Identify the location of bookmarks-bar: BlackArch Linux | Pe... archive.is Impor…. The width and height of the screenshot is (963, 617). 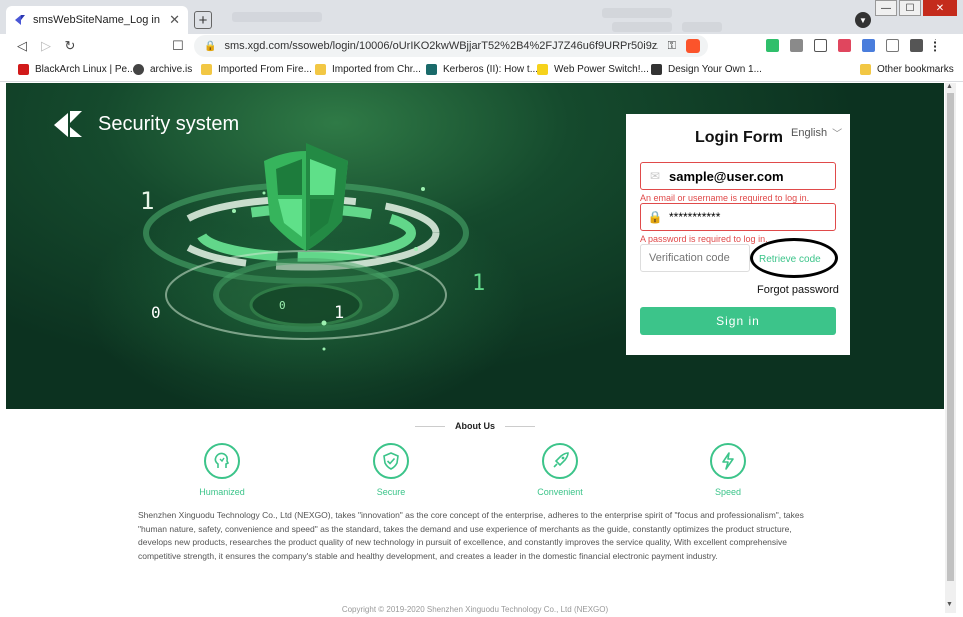
(481, 70).